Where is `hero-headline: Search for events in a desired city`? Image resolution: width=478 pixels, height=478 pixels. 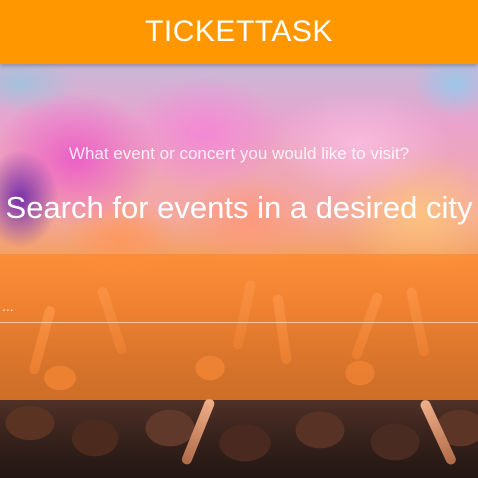
hero-headline: Search for events in a desired city is located at coordinates (239, 207).